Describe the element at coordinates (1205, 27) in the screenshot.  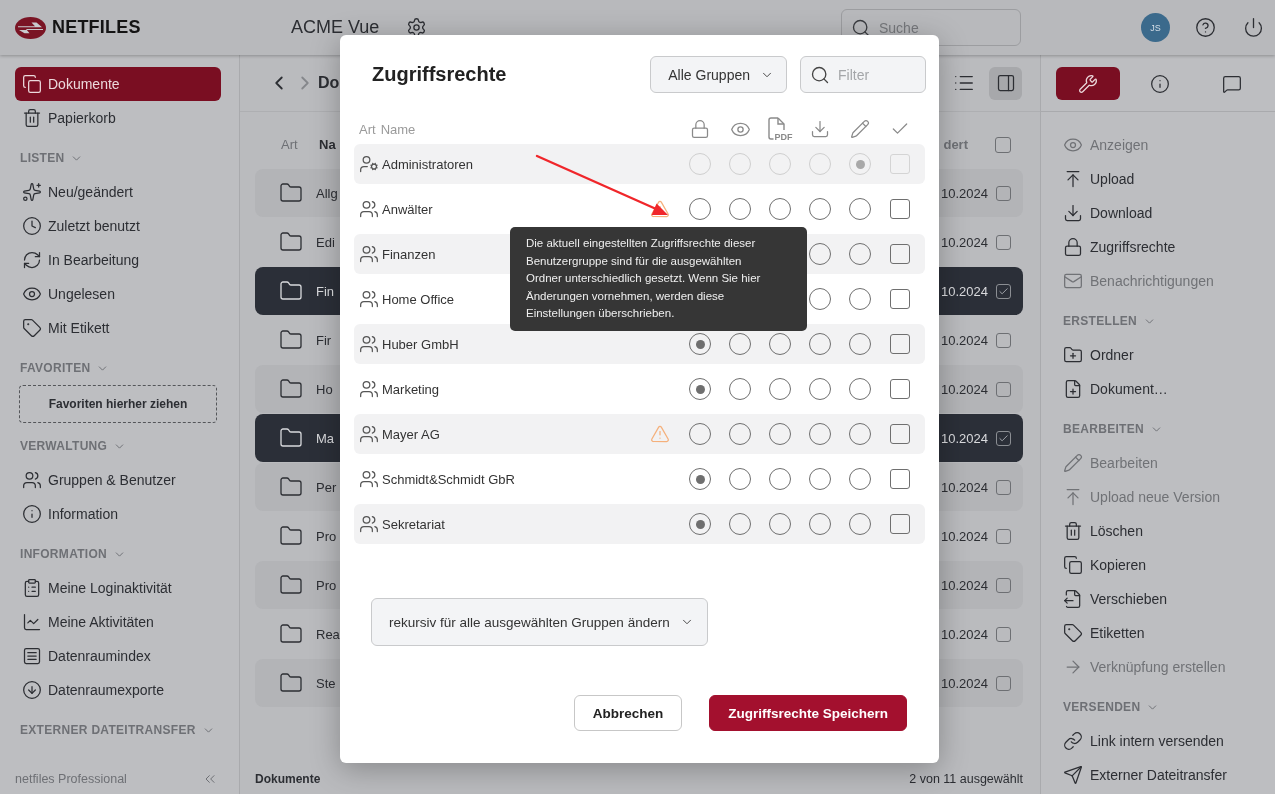
I see `help-icon` at that location.